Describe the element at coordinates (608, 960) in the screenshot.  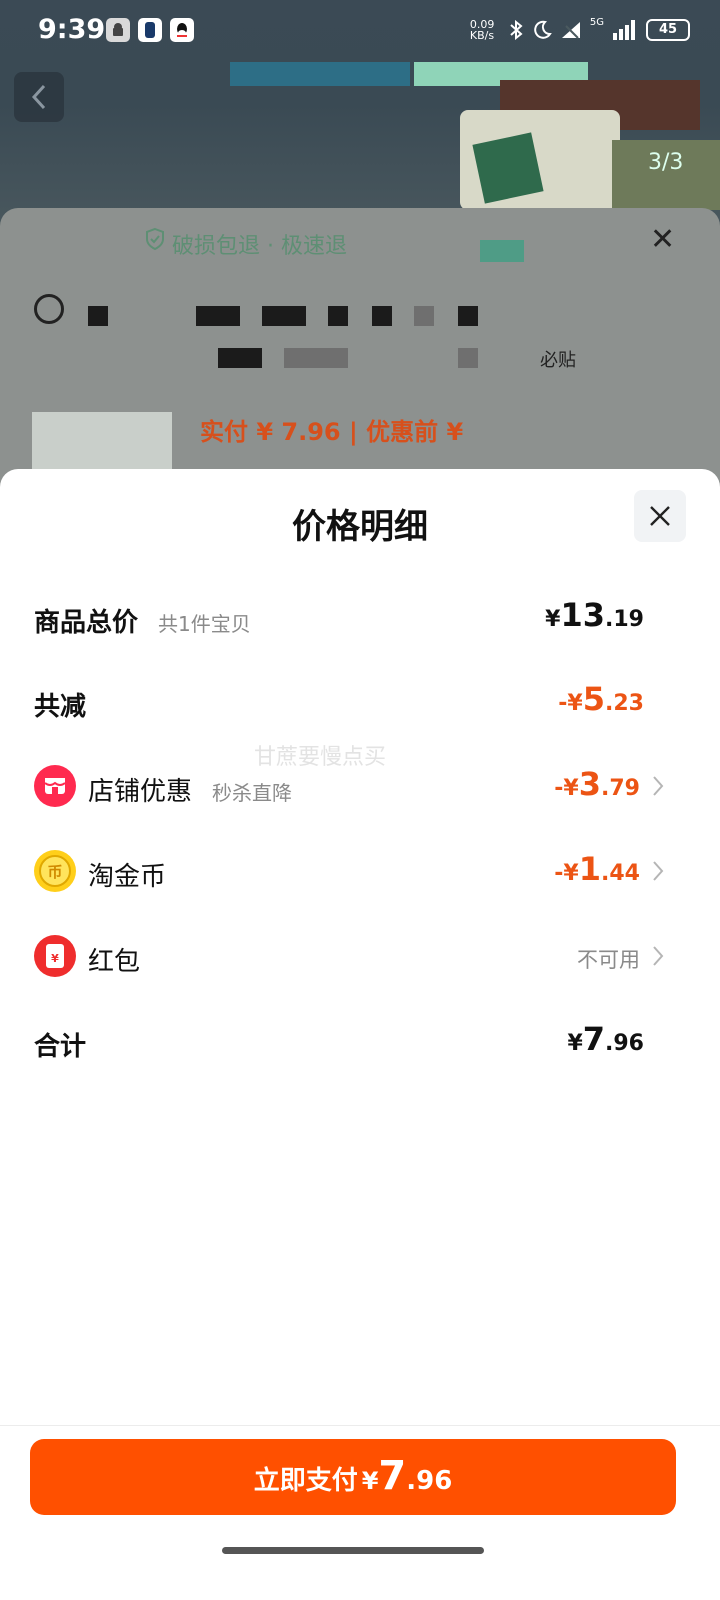
I see `red-packet-status: 不可用` at that location.